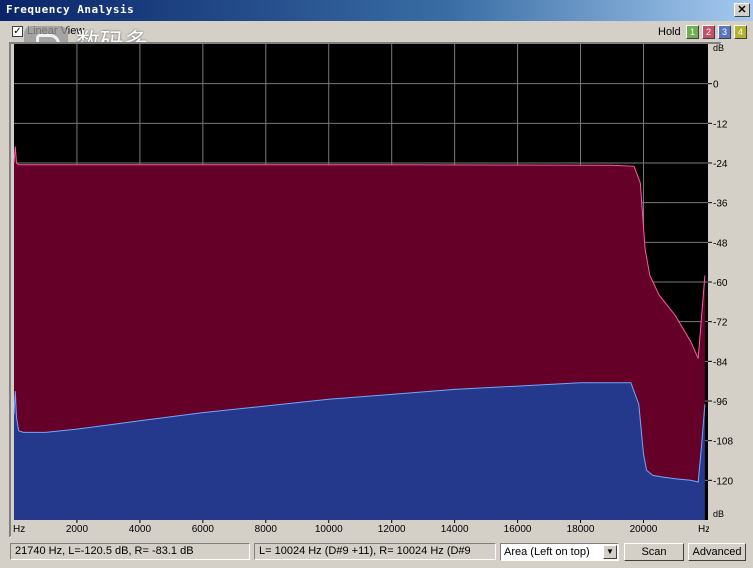 Image resolution: width=753 pixels, height=568 pixels. I want to click on hold-label: Hold, so click(669, 32).